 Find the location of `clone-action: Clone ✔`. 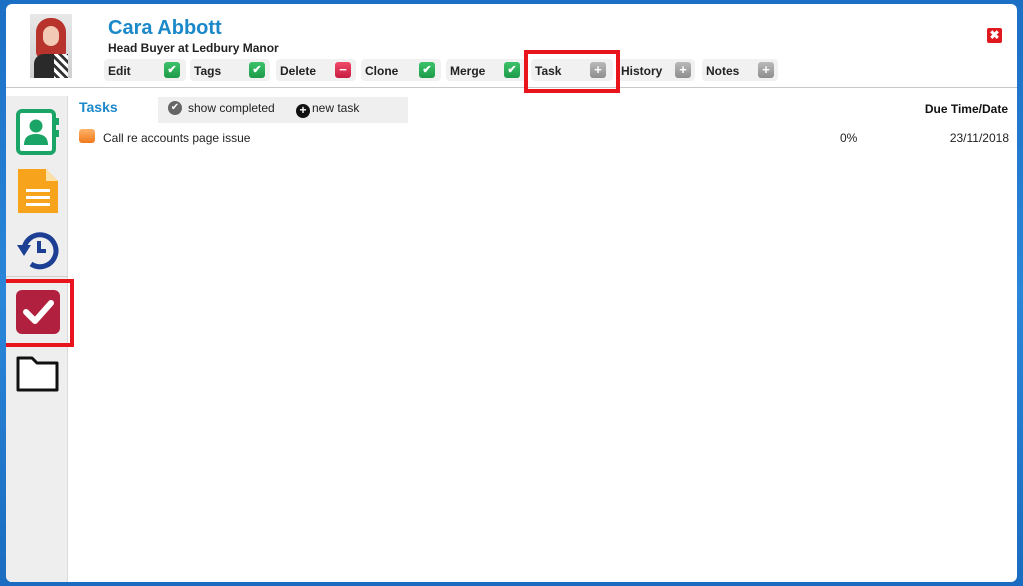

clone-action: Clone ✔ is located at coordinates (401, 70).